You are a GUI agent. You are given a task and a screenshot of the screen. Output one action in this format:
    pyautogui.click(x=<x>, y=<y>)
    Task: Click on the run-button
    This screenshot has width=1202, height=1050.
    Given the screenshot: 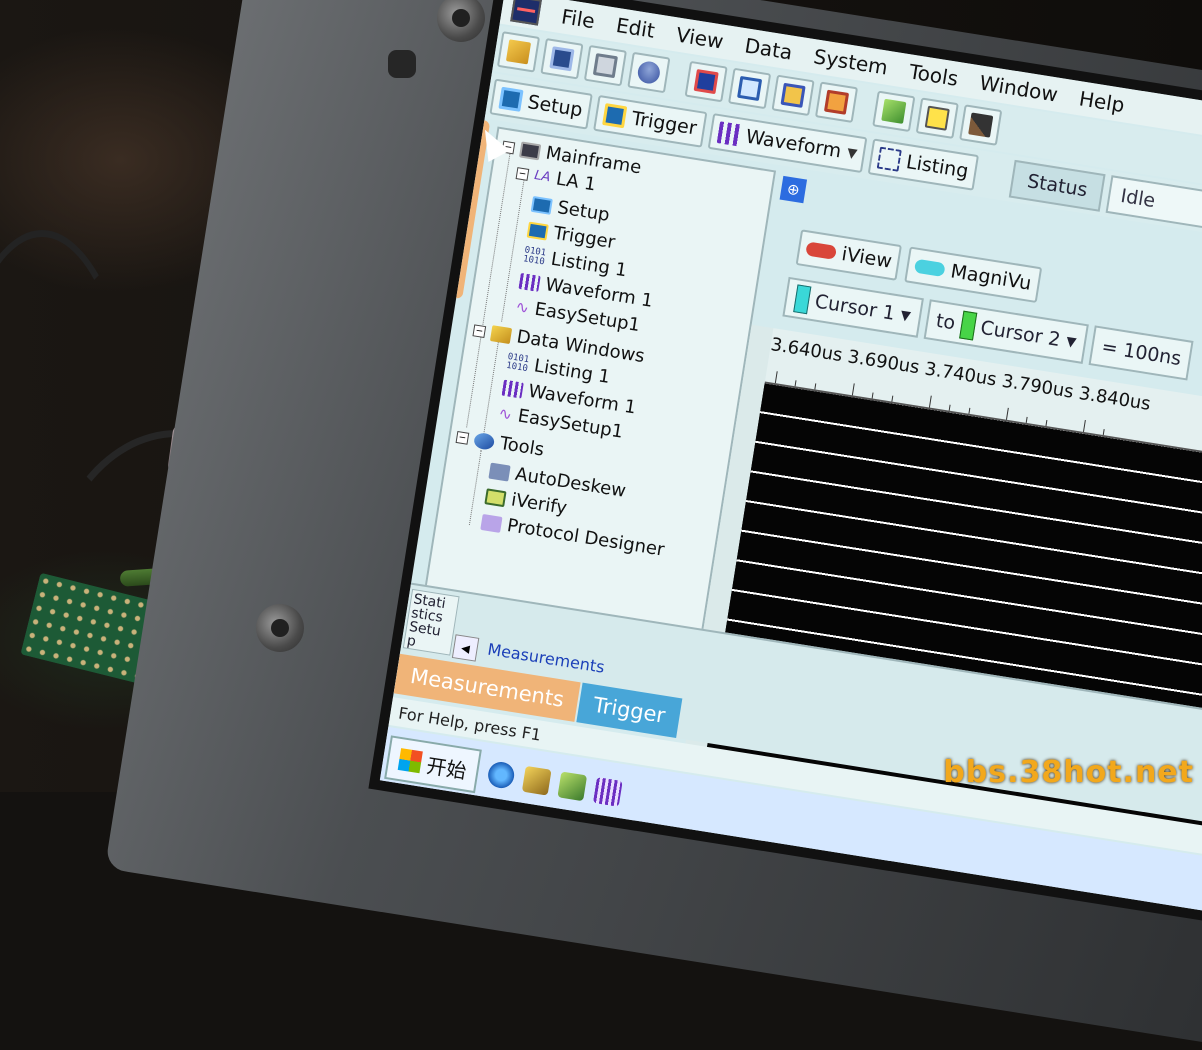 What is the action you would take?
    pyautogui.click(x=894, y=111)
    